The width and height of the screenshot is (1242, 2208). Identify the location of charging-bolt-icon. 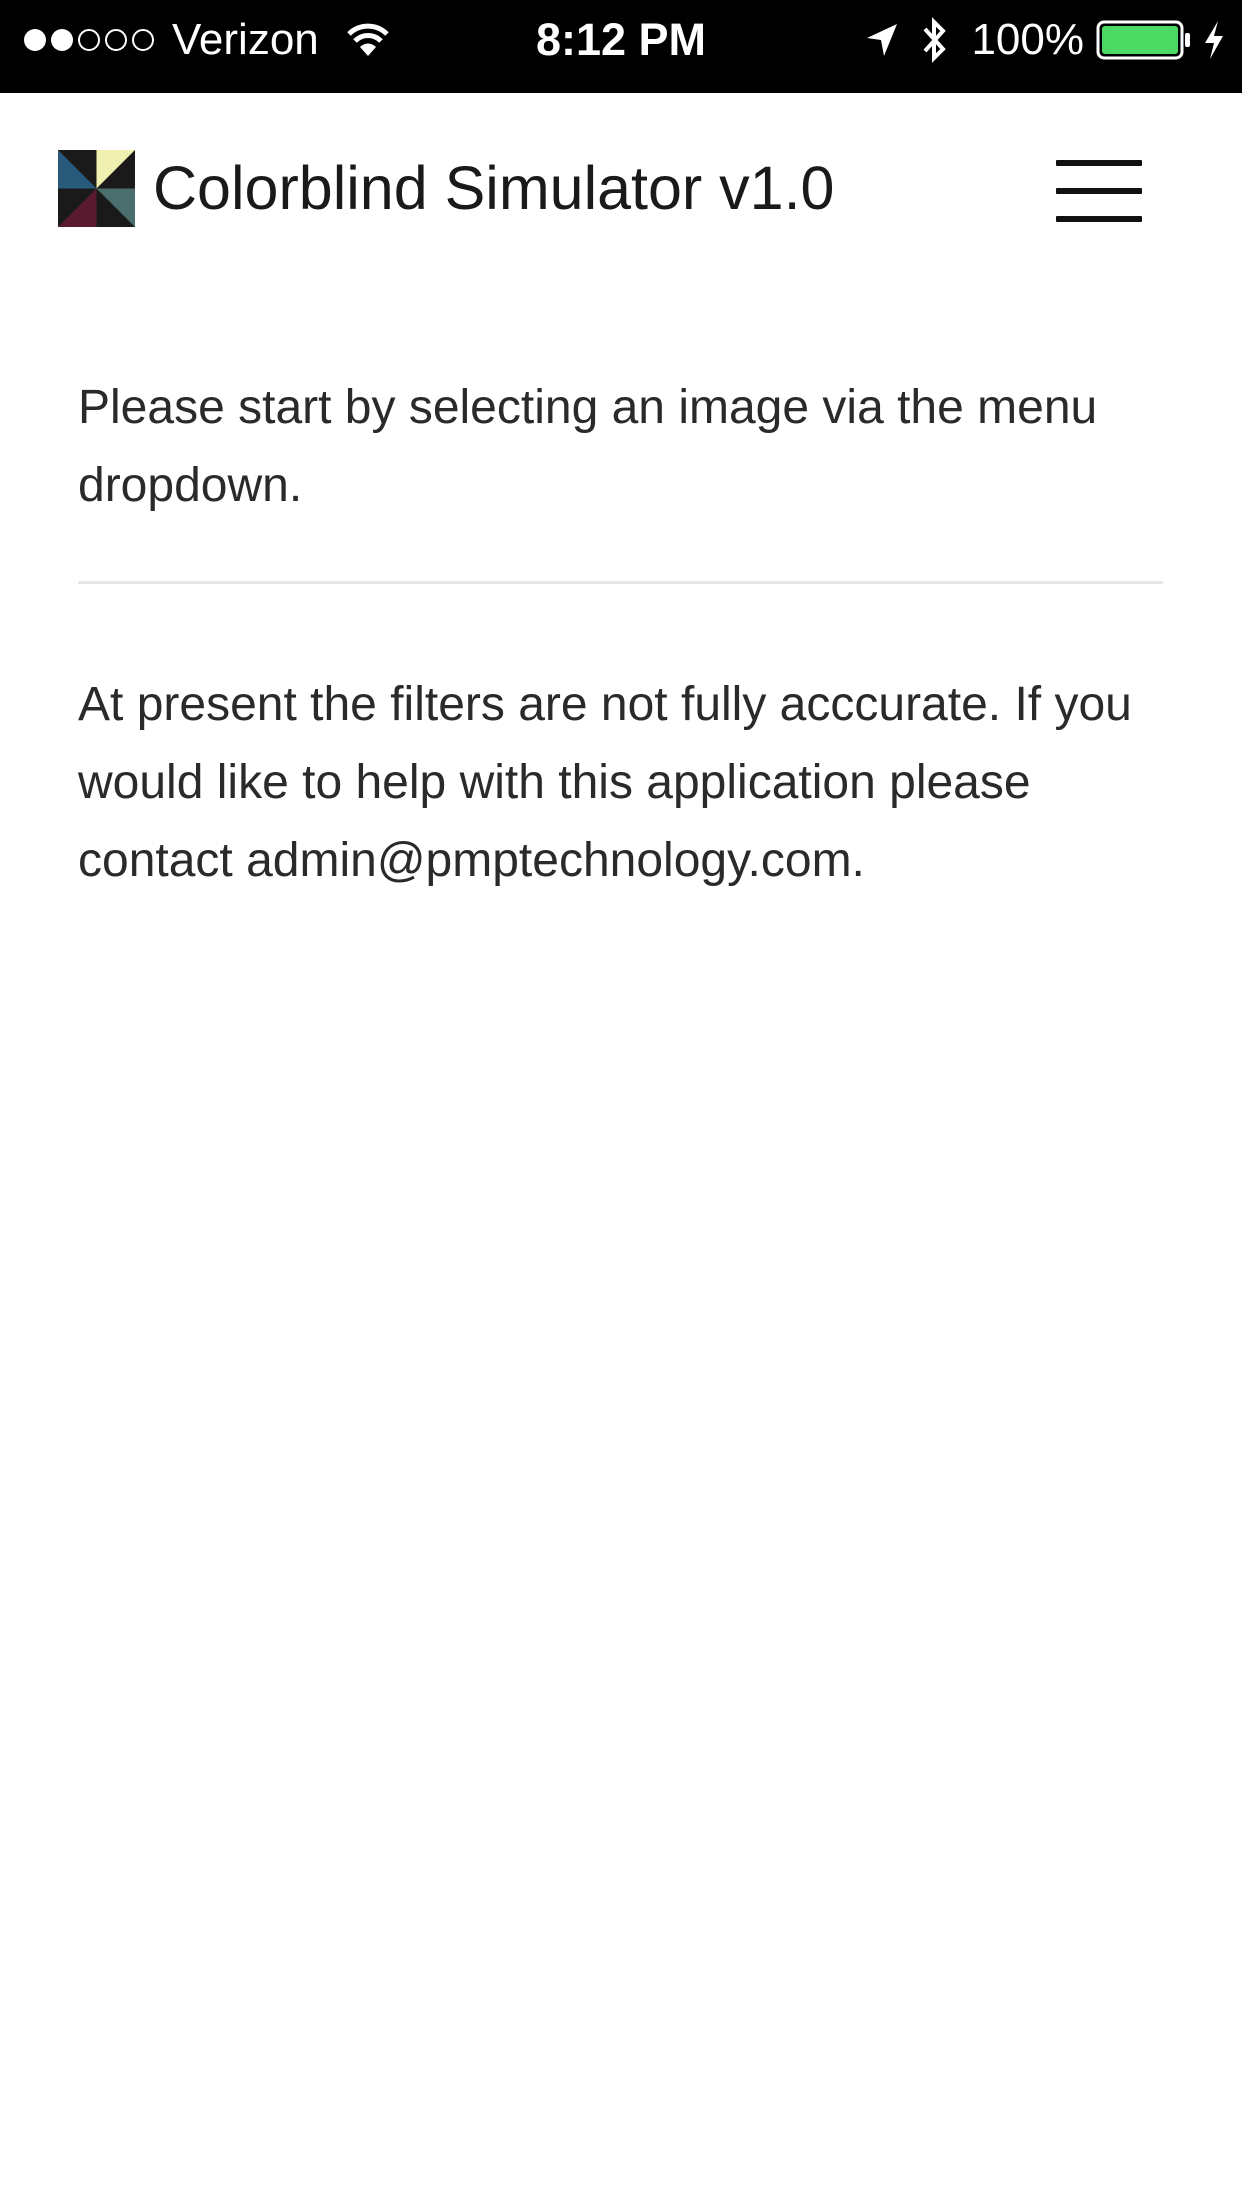
(1214, 40).